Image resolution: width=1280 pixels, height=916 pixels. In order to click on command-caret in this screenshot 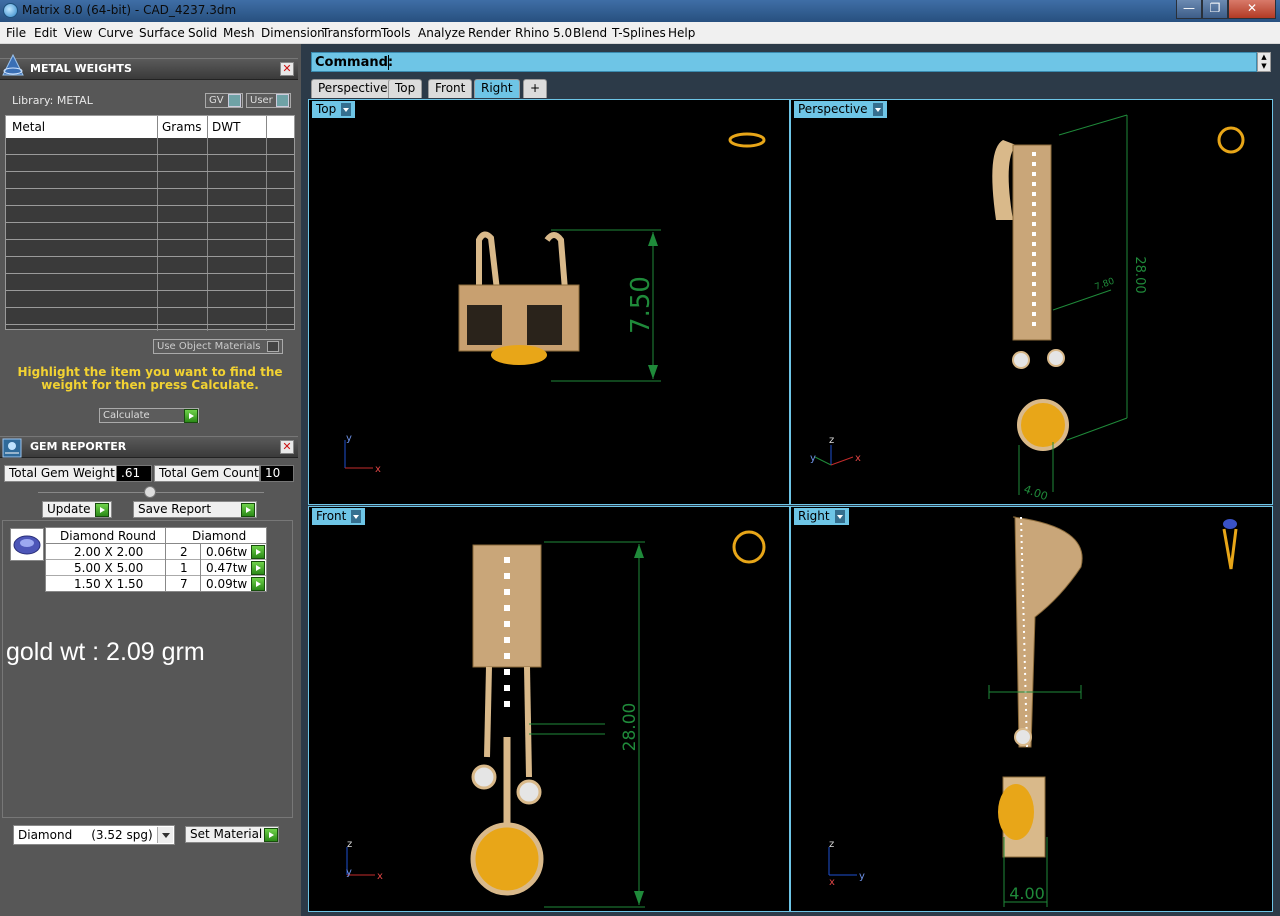, I will do `click(388, 62)`.